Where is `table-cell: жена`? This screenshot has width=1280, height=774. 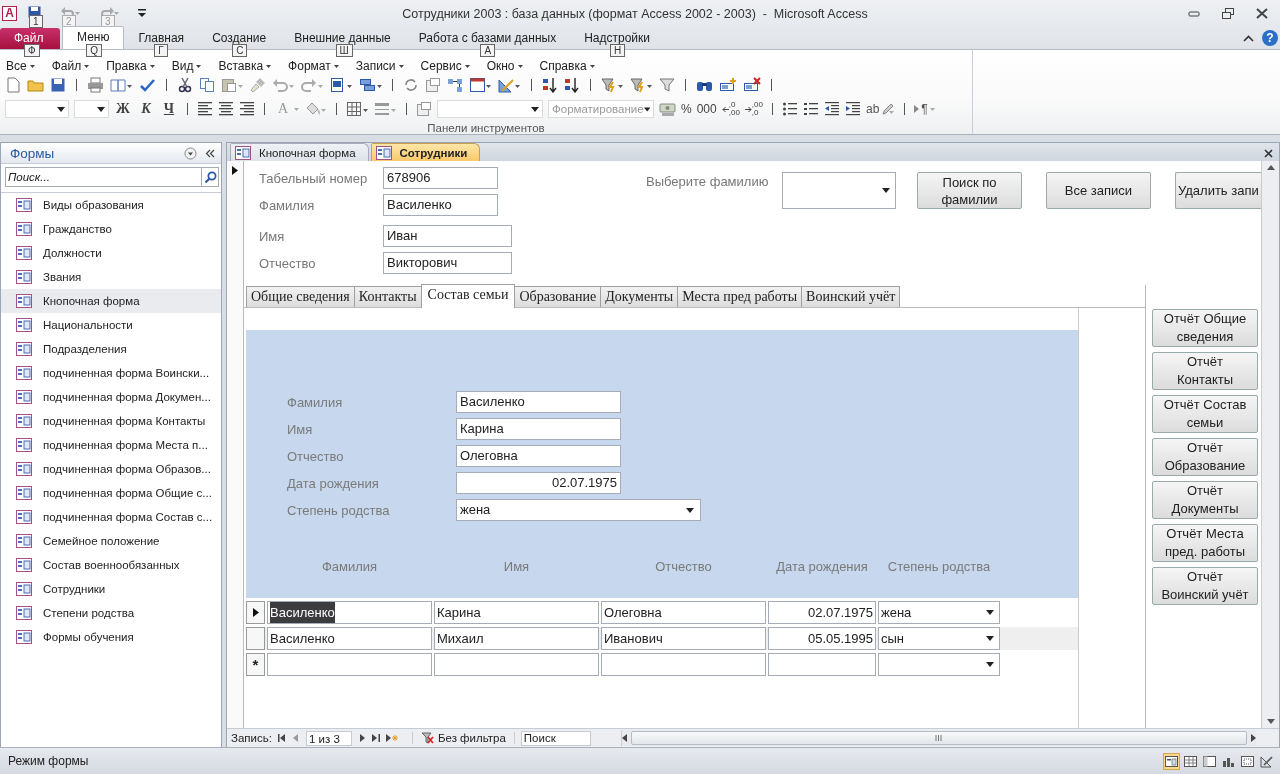
table-cell: жена is located at coordinates (939, 612).